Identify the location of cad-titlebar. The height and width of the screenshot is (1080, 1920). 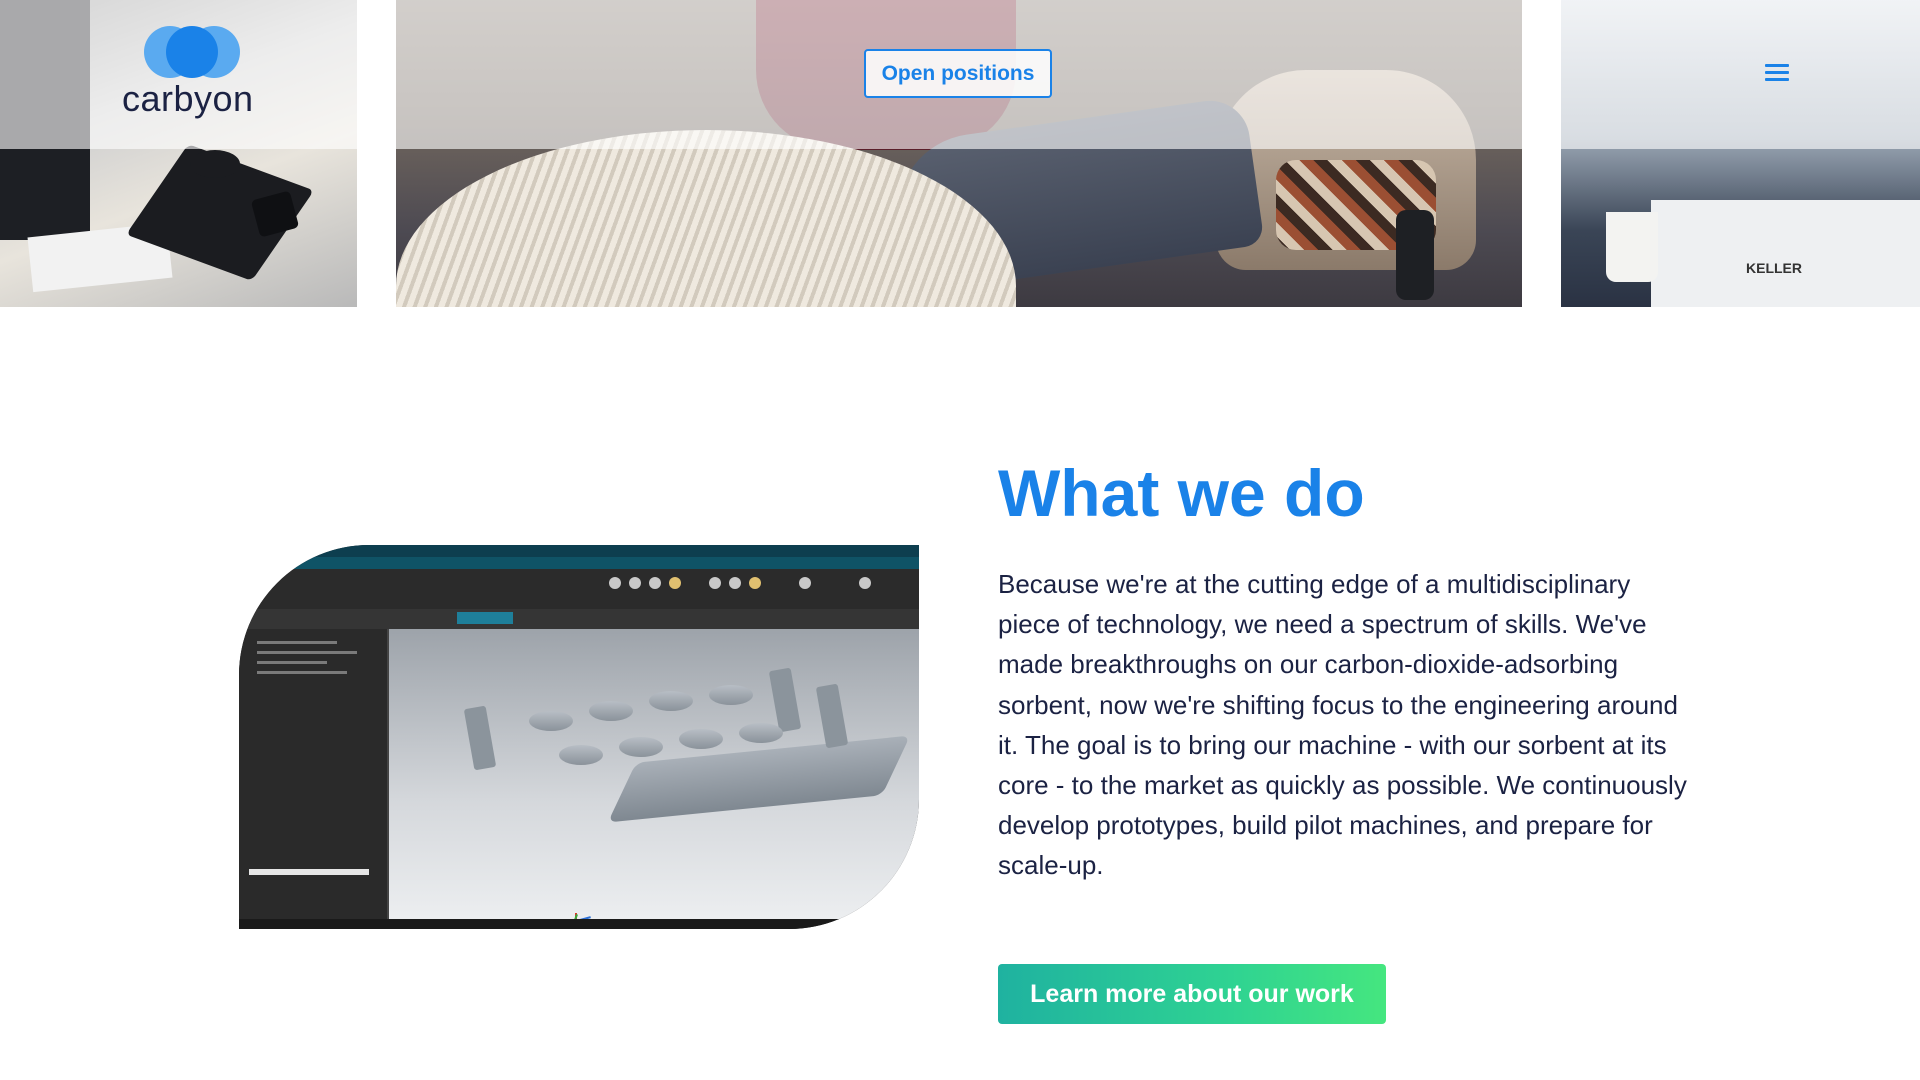
(579, 551).